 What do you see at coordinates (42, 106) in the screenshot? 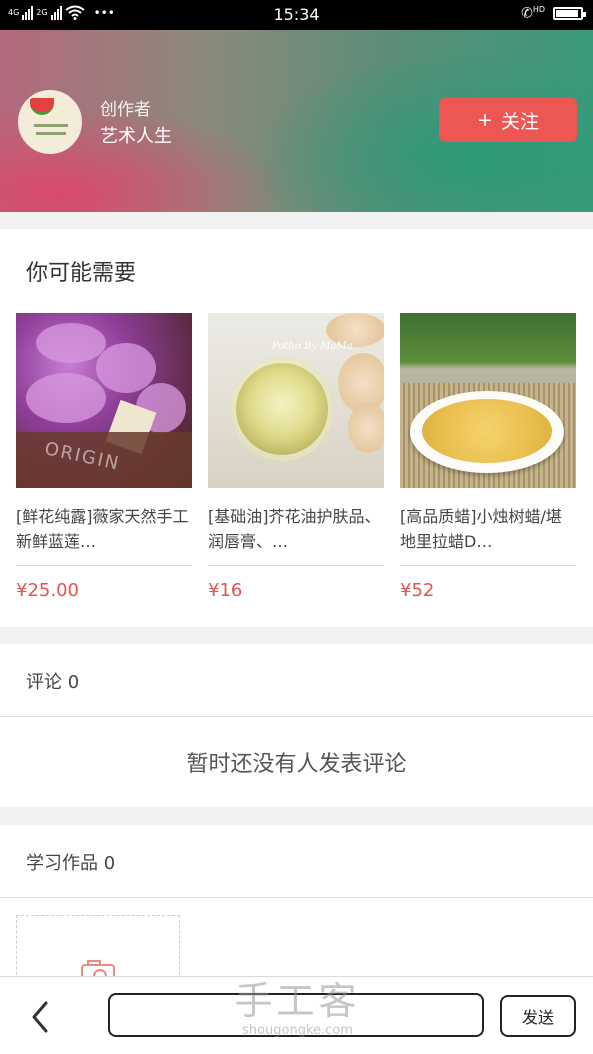
I see `watermelon-icon` at bounding box center [42, 106].